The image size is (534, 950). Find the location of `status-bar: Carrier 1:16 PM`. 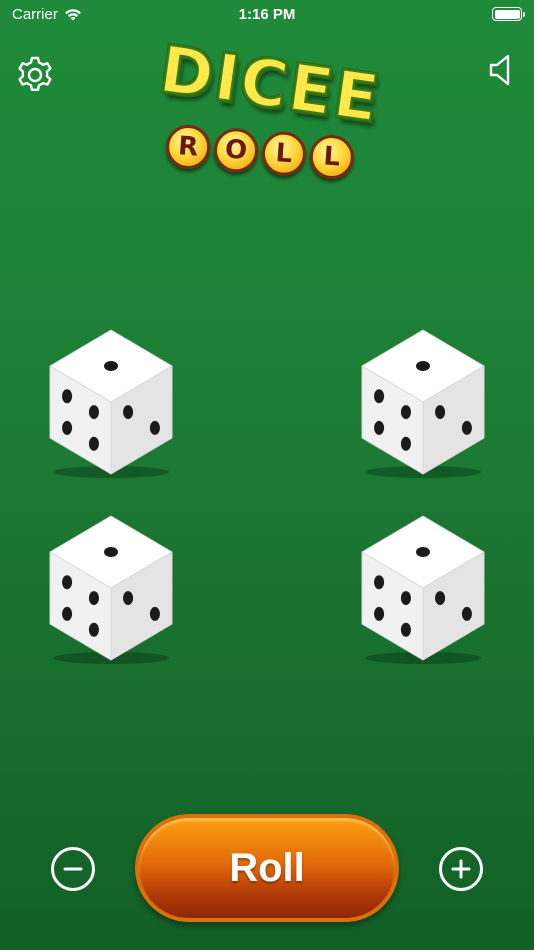

status-bar: Carrier 1:16 PM is located at coordinates (267, 14).